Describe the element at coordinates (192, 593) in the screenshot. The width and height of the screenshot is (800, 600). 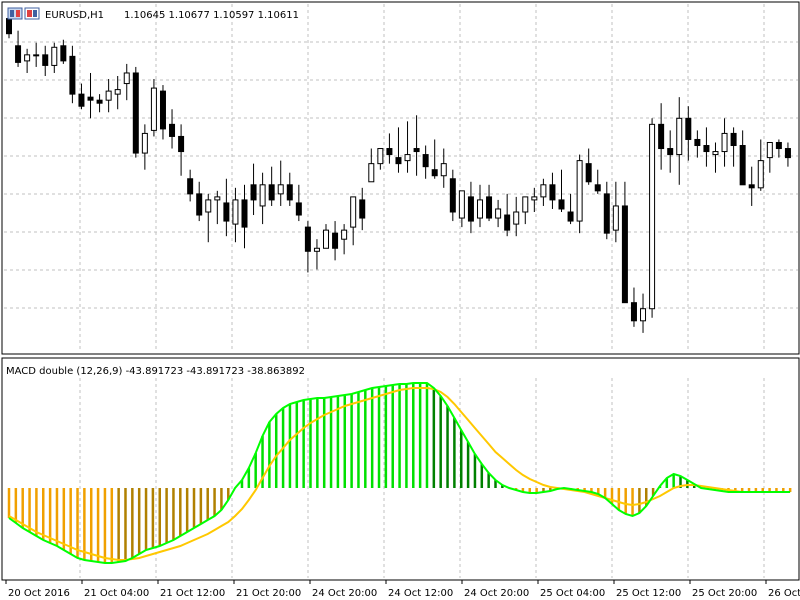
I see `x-tick-label: 21 Oct 12:00` at that location.